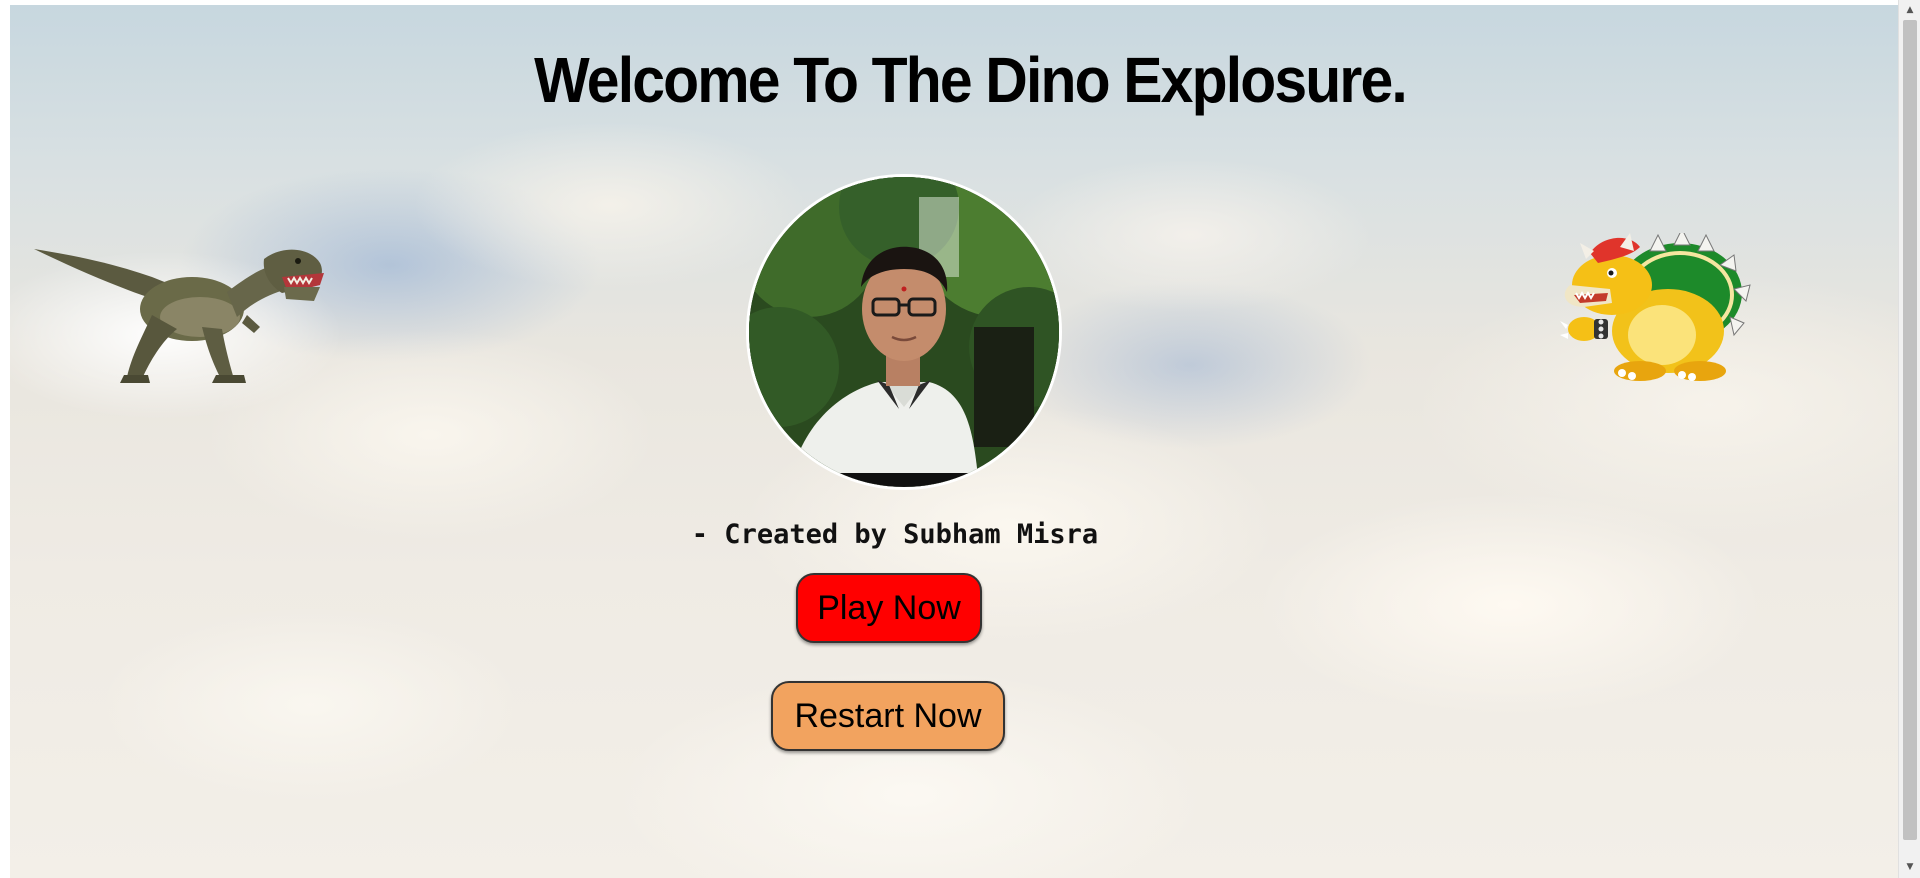 The width and height of the screenshot is (1920, 878). I want to click on page-title: Welcome To The Dino Explosure., so click(971, 80).